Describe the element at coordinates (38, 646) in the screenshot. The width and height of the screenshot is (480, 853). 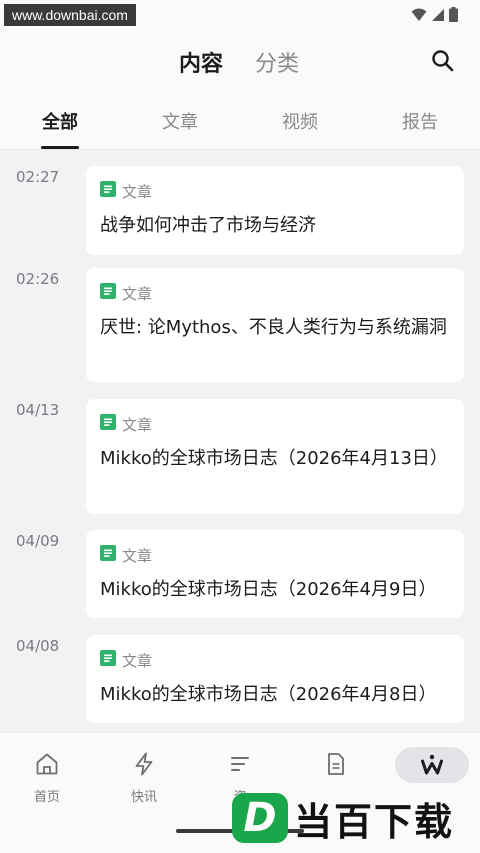
I see `feed-time: 04/08` at that location.